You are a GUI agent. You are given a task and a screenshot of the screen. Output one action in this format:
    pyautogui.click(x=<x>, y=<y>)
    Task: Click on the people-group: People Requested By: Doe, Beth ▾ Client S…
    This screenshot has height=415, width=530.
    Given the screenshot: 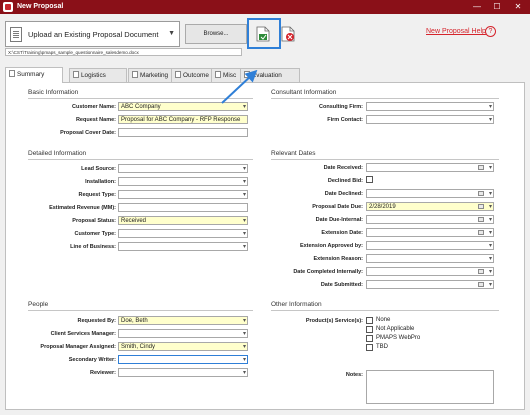 What is the action you would take?
    pyautogui.click(x=140, y=341)
    